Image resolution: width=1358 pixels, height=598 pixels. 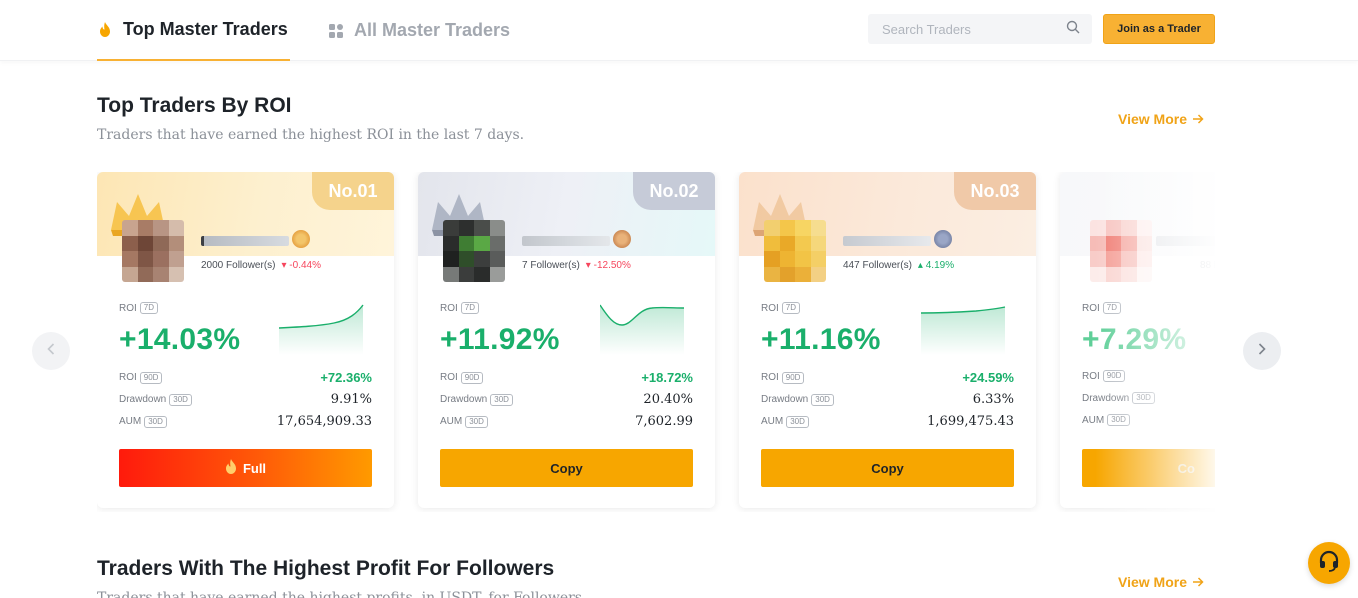 I want to click on carousel-next-button, so click(x=1262, y=351).